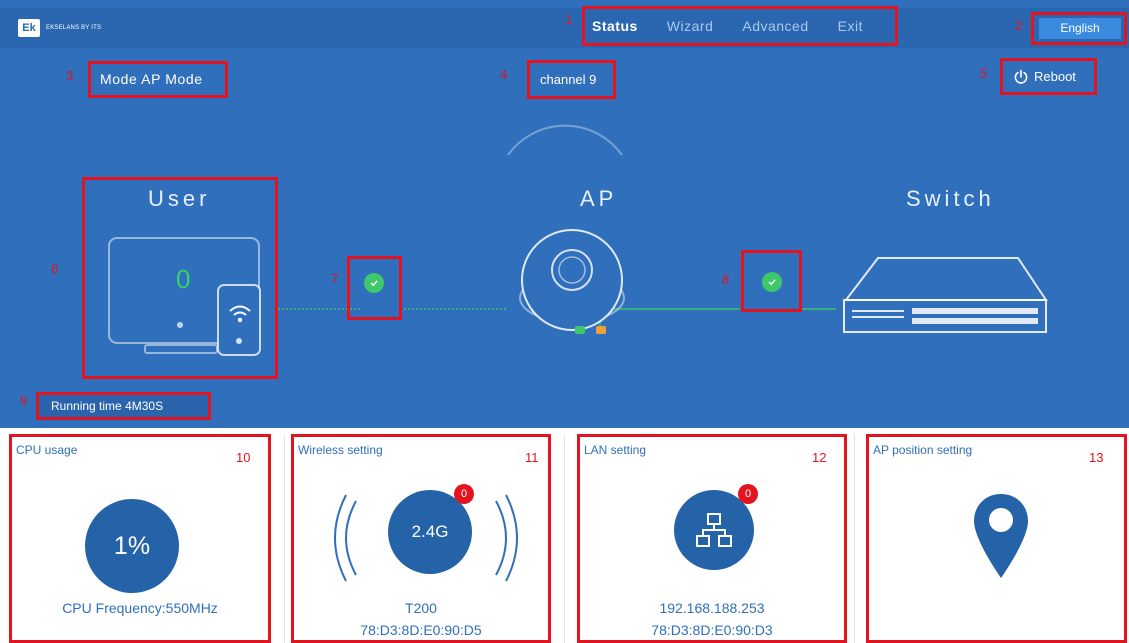 This screenshot has width=1129, height=643. Describe the element at coordinates (70, 75) in the screenshot. I see `annotation-3: 3` at that location.